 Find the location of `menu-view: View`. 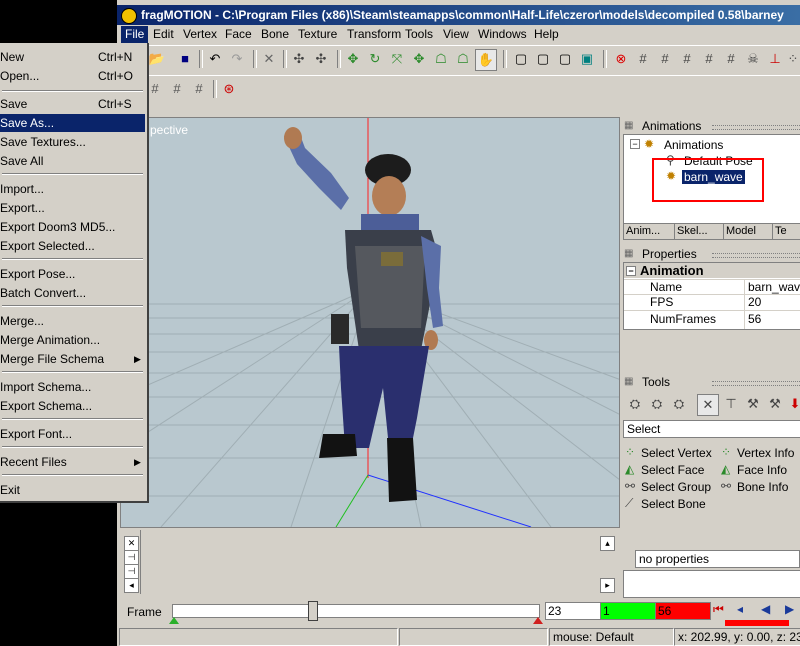

menu-view: View is located at coordinates (456, 34).